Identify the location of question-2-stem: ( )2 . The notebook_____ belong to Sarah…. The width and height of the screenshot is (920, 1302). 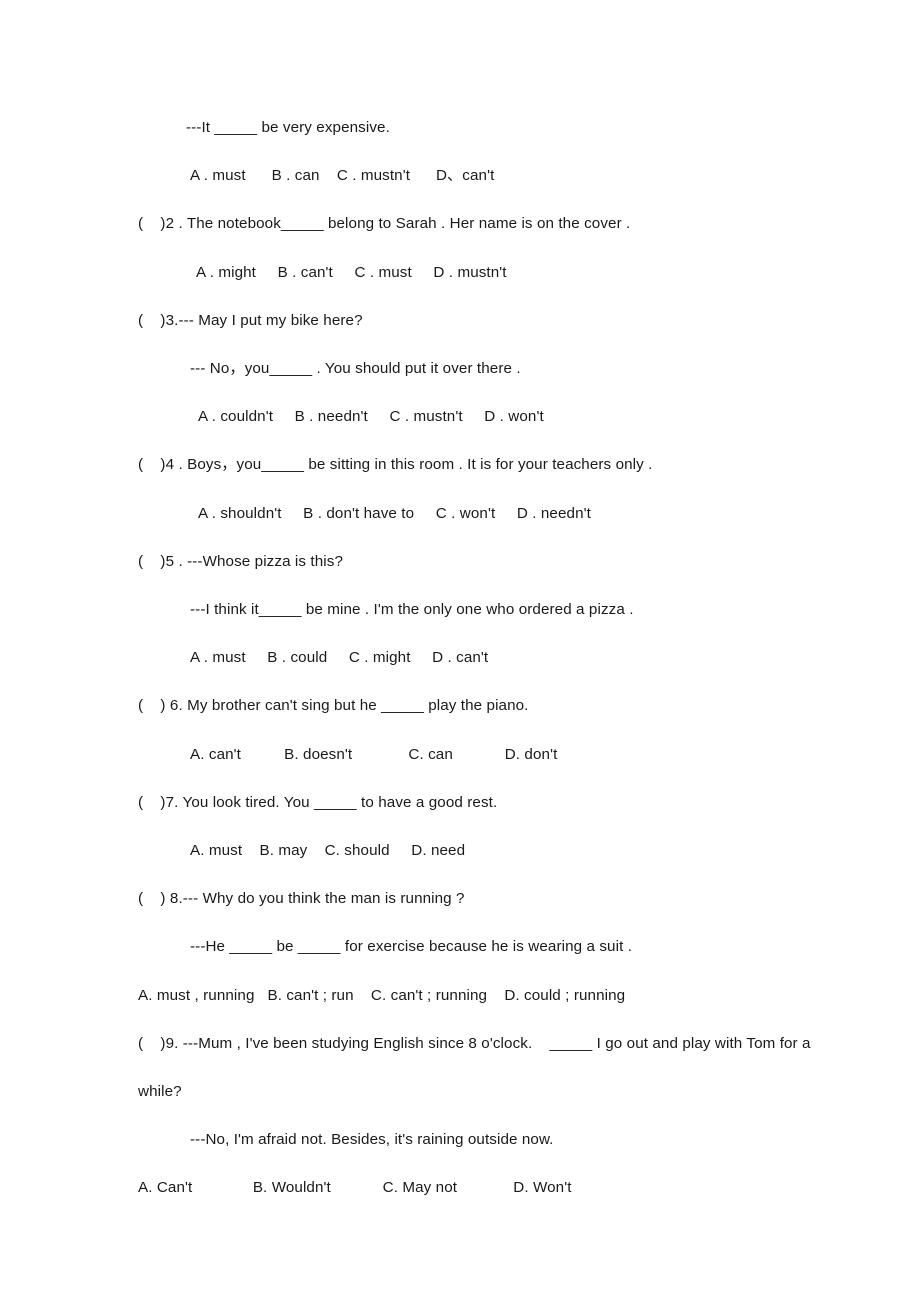
(384, 224).